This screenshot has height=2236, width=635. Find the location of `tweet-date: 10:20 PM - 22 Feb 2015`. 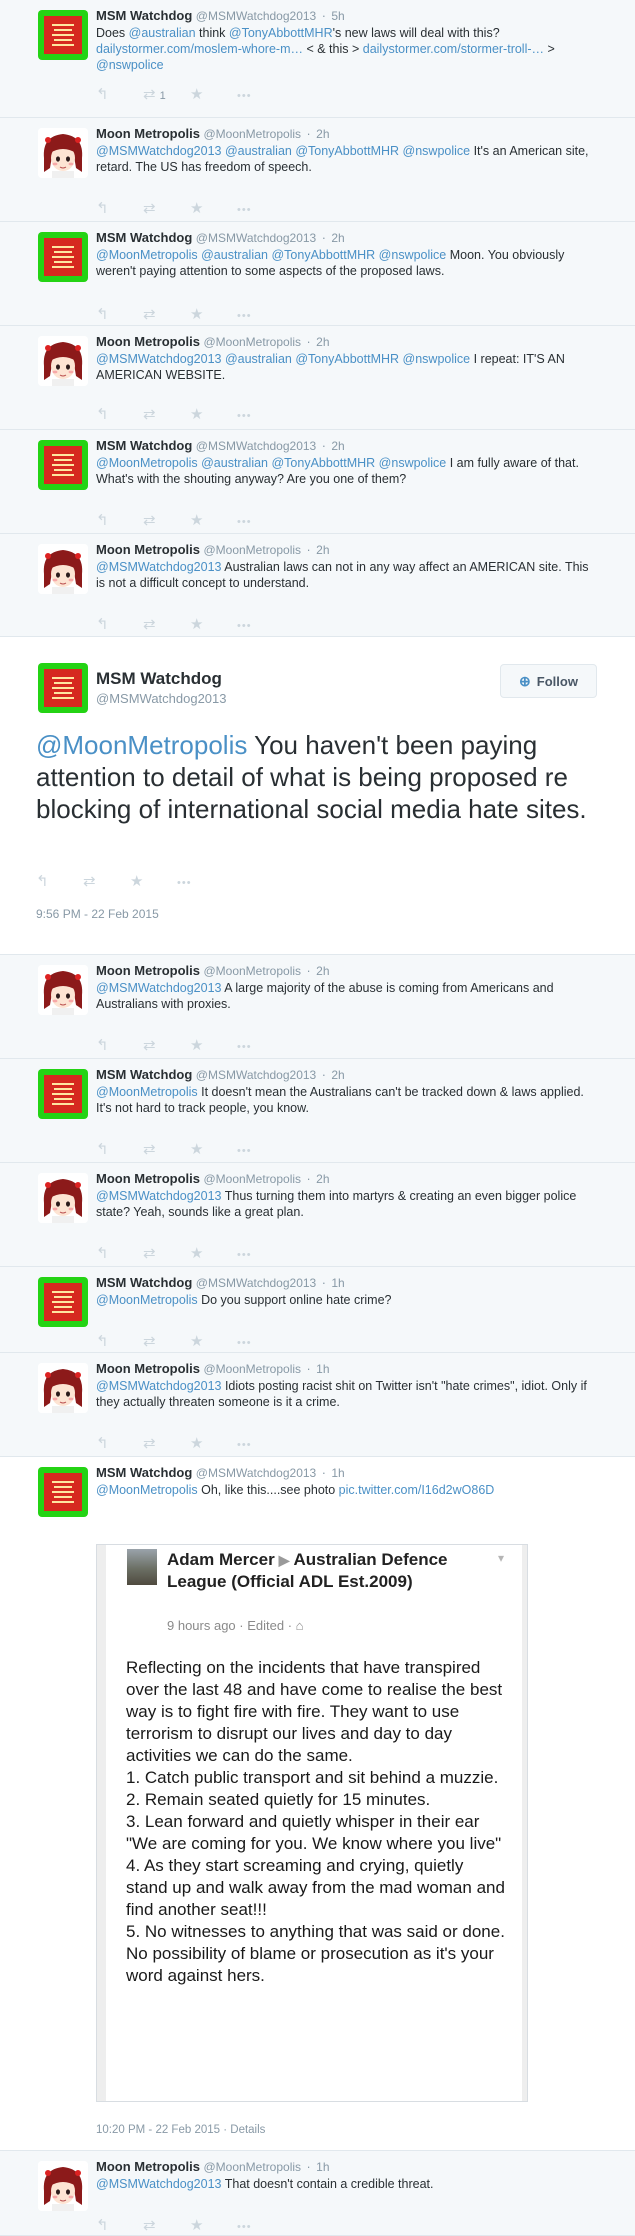

tweet-date: 10:20 PM - 22 Feb 2015 is located at coordinates (158, 2130).